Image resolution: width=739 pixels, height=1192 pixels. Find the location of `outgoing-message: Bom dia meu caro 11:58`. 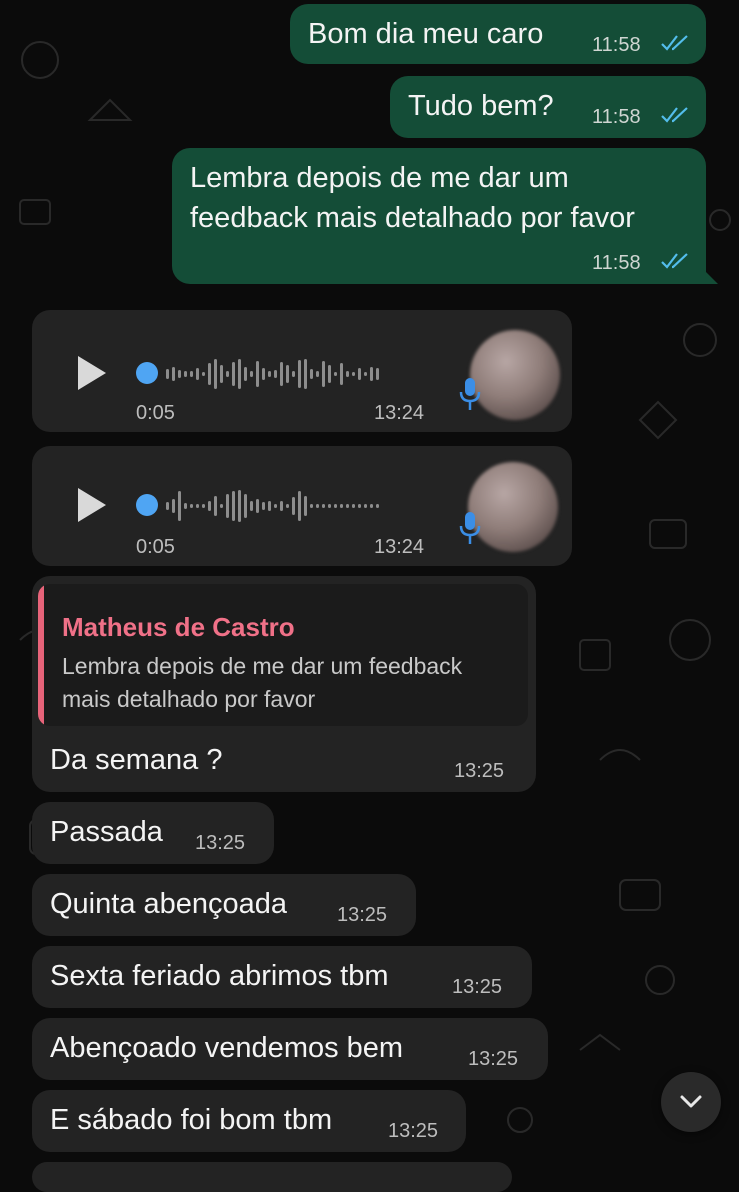

outgoing-message: Bom dia meu caro 11:58 is located at coordinates (498, 34).